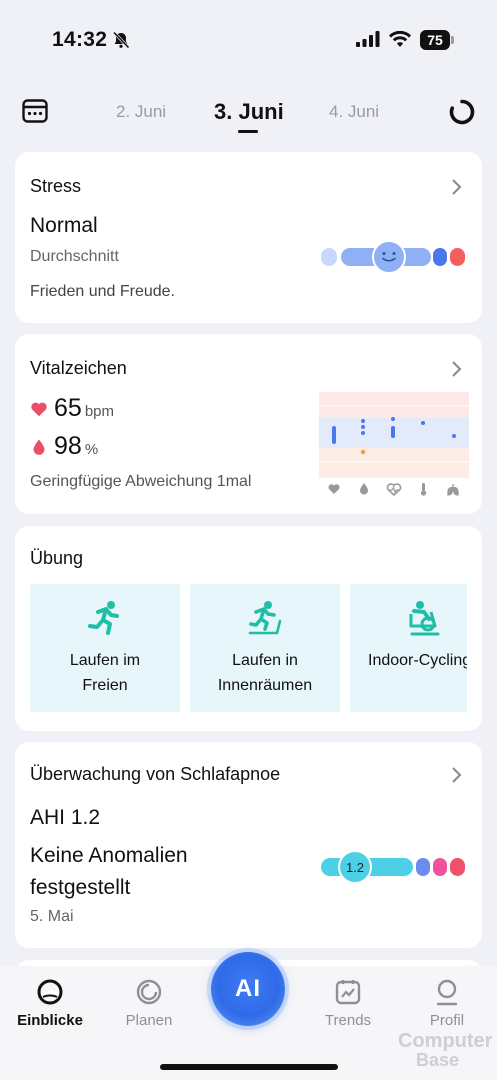 Image resolution: width=497 pixels, height=1080 pixels. What do you see at coordinates (423, 487) in the screenshot?
I see `thermometer-icon` at bounding box center [423, 487].